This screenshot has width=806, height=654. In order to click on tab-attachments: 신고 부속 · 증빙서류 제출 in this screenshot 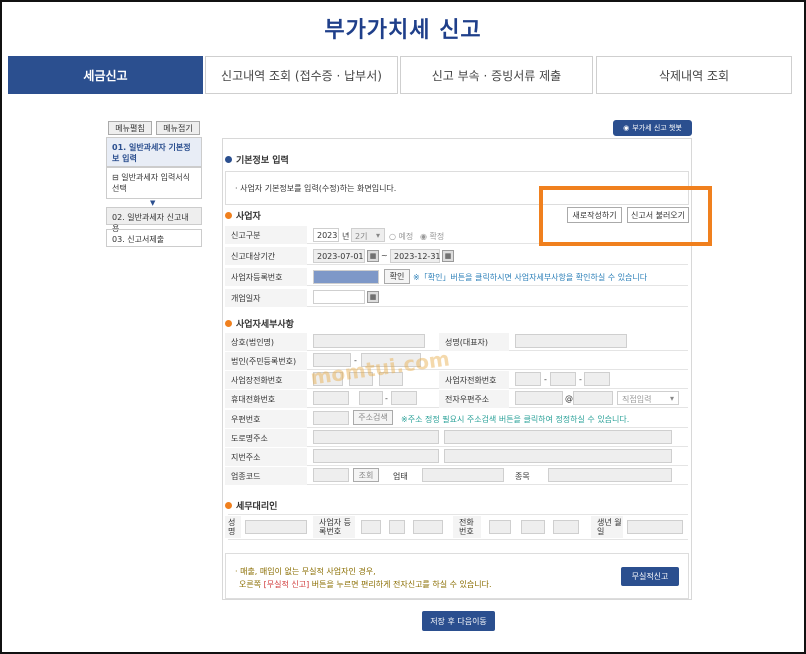, I will do `click(496, 75)`.